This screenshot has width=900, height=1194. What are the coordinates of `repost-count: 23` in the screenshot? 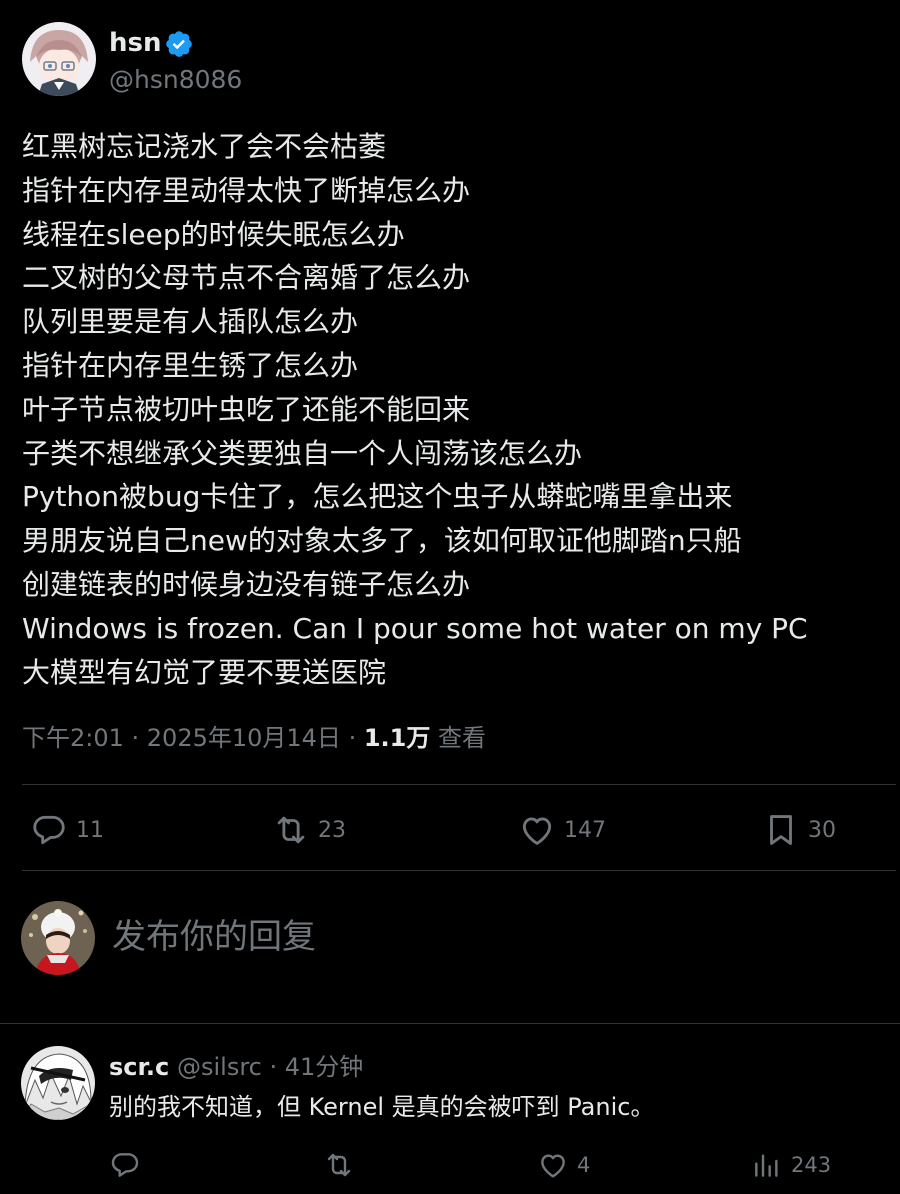 It's located at (332, 830).